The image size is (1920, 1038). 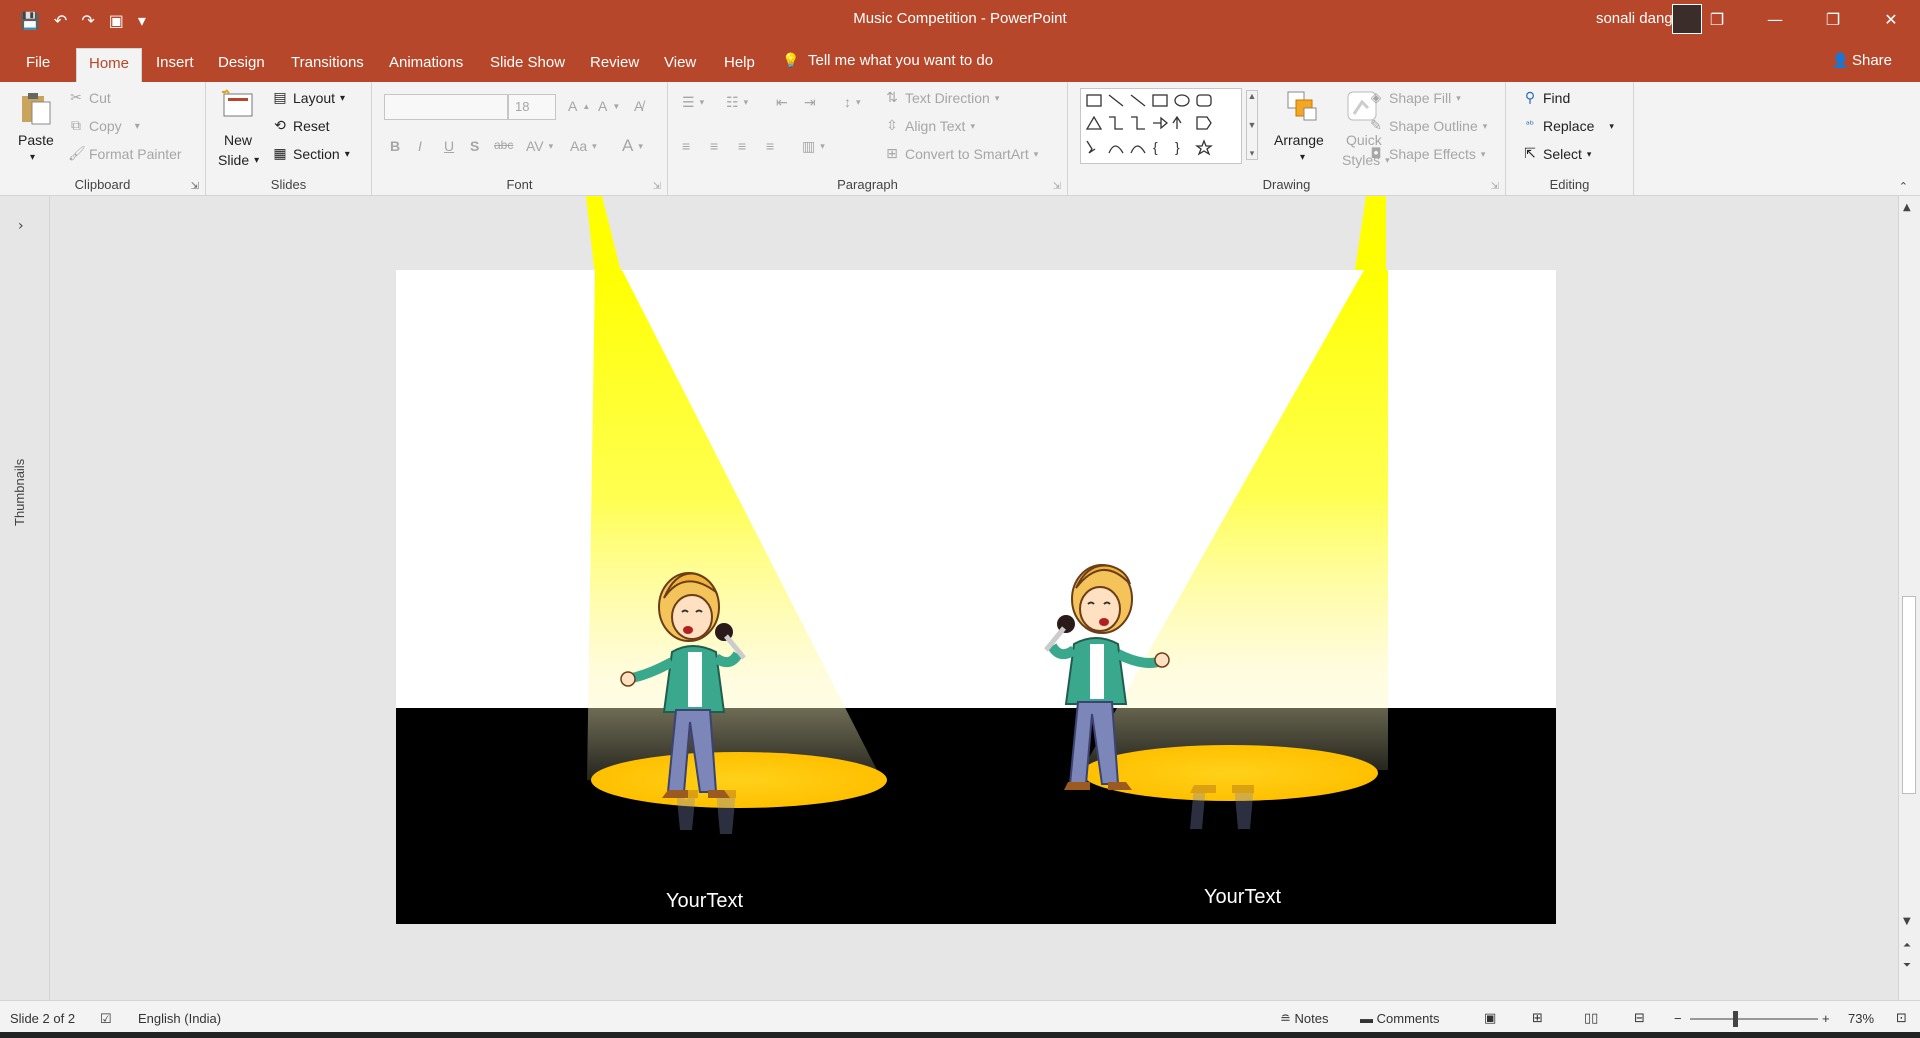 What do you see at coordinates (1907, 921) in the screenshot?
I see `scroll-down-icon: ▼` at bounding box center [1907, 921].